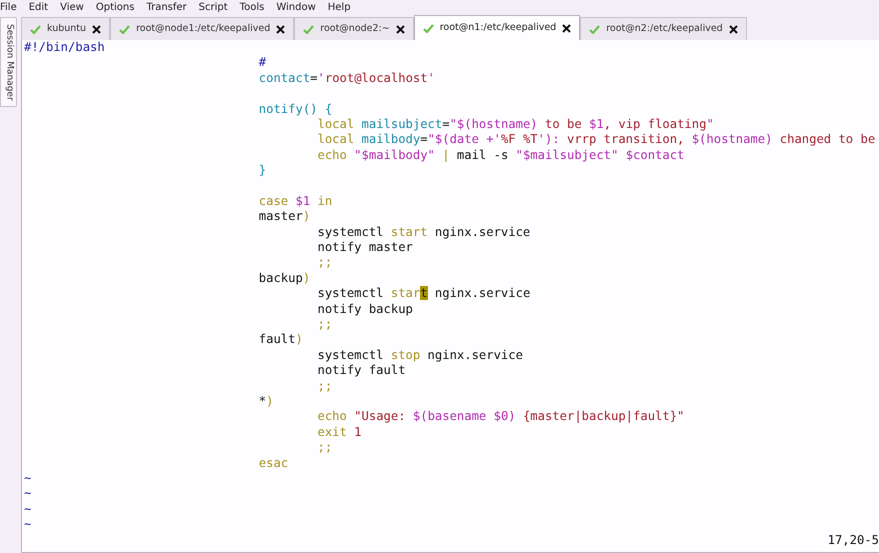  Describe the element at coordinates (8, 7) in the screenshot. I see `menu-item: File` at that location.